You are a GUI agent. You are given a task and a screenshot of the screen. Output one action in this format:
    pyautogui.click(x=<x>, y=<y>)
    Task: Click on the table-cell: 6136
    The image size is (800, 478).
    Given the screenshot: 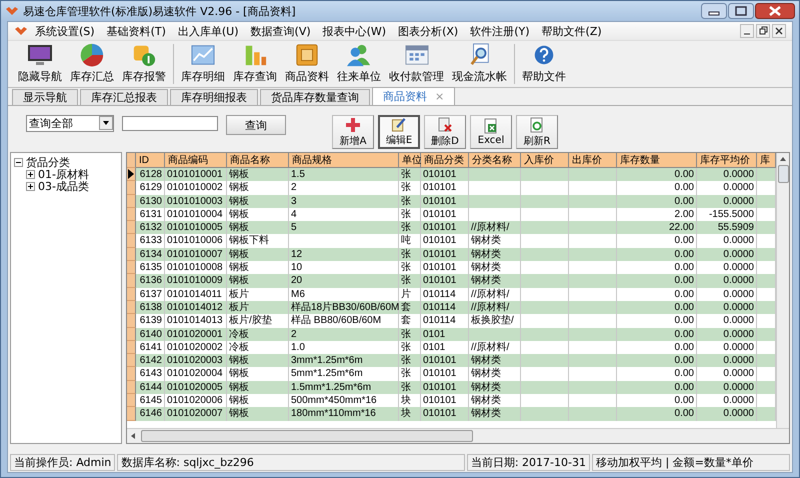 What is the action you would take?
    pyautogui.click(x=151, y=280)
    